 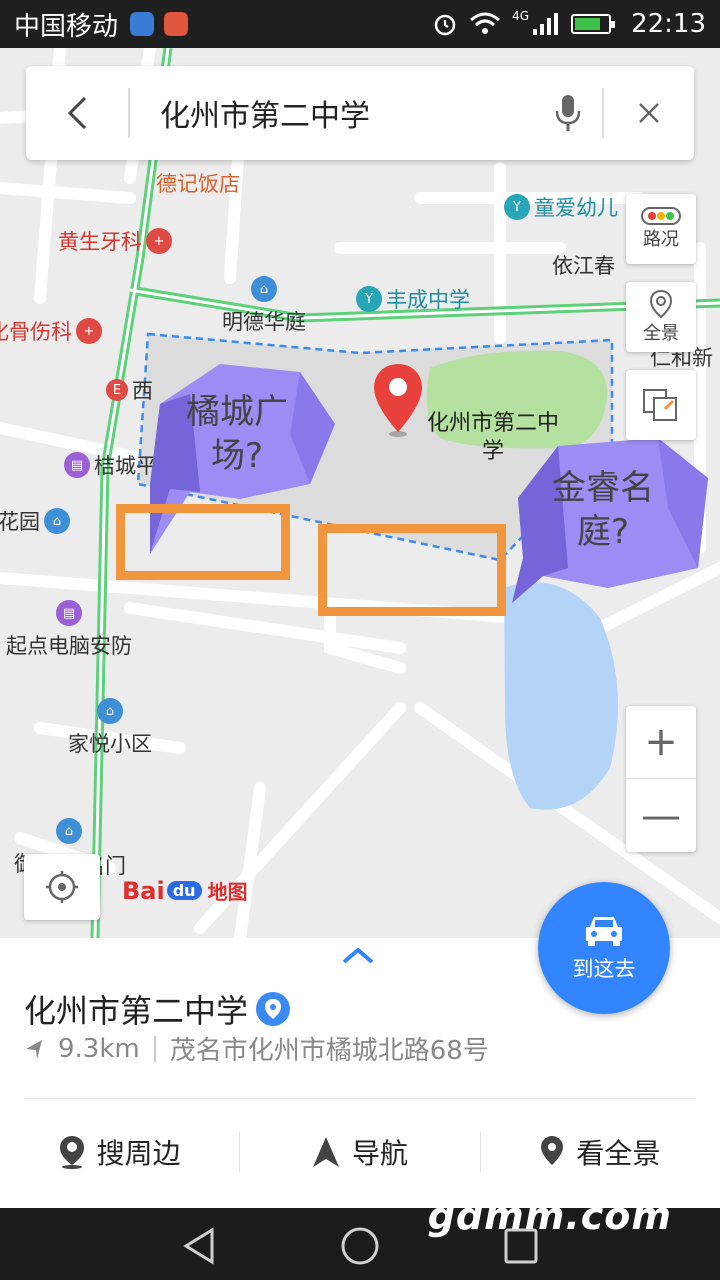 I want to click on mail-app-icon, so click(x=176, y=24).